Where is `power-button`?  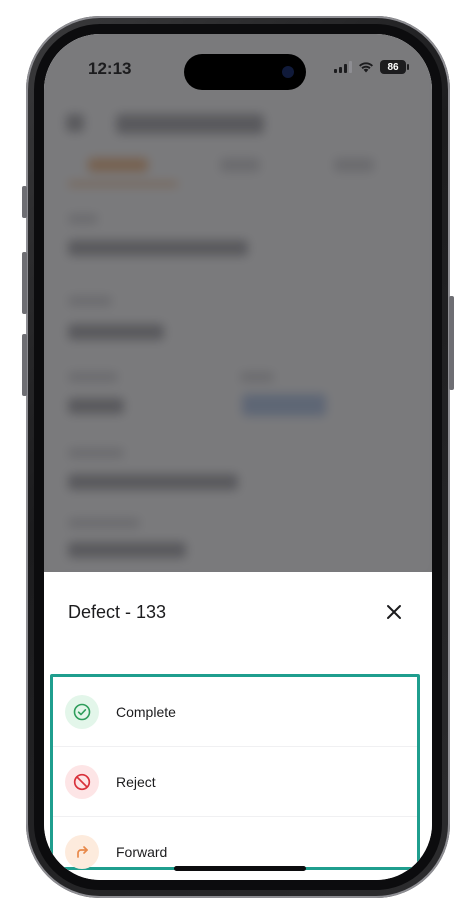
power-button is located at coordinates (451, 343).